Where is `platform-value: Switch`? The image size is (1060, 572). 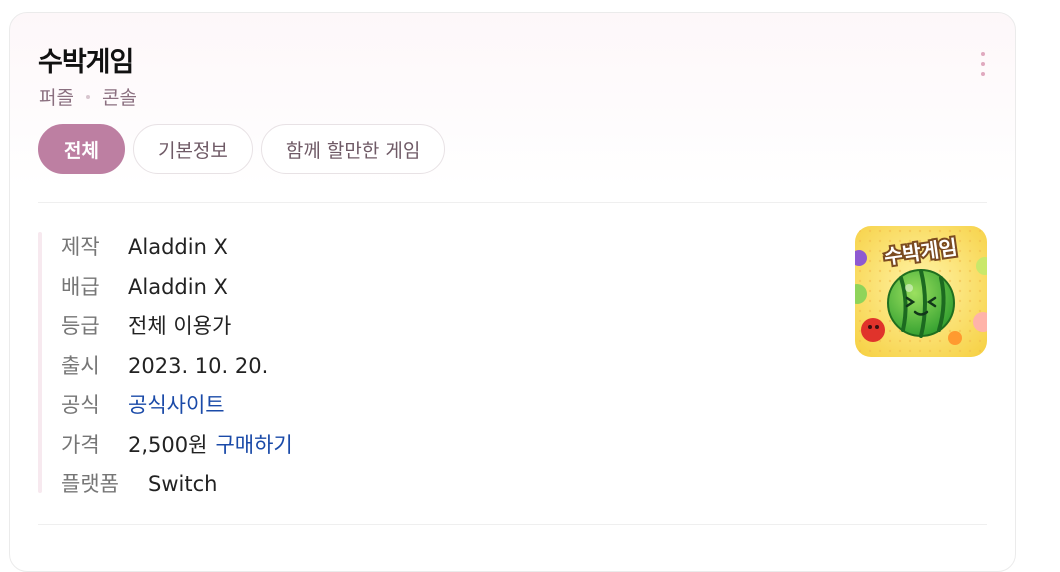
platform-value: Switch is located at coordinates (183, 484).